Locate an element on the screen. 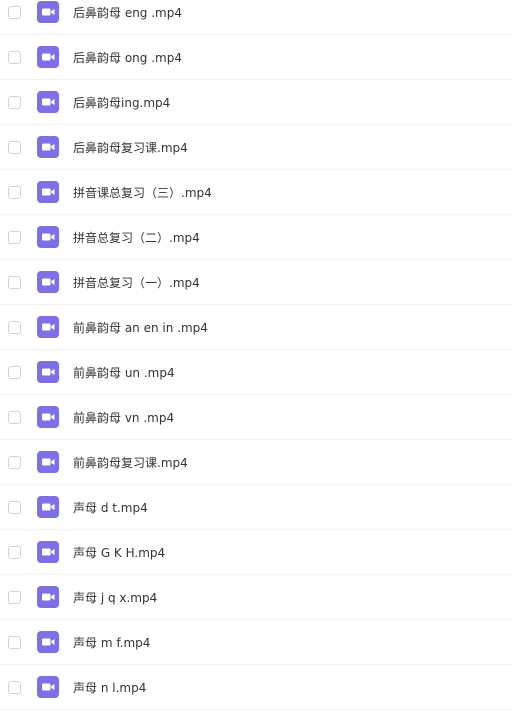 This screenshot has width=512, height=713. file-name: 后鼻韵母复习课.mp4 is located at coordinates (130, 147).